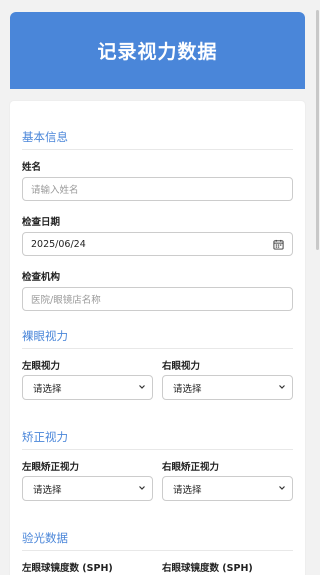  Describe the element at coordinates (87, 387) in the screenshot. I see `left-naked-select: 请选择` at that location.